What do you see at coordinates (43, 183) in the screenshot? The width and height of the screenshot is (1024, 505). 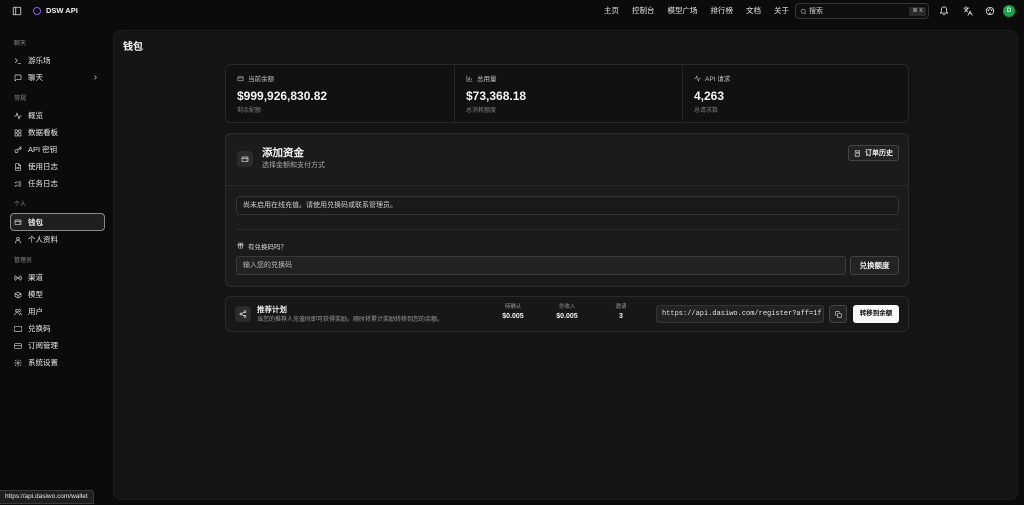 I see `sidebar-item-label: 任务日志` at bounding box center [43, 183].